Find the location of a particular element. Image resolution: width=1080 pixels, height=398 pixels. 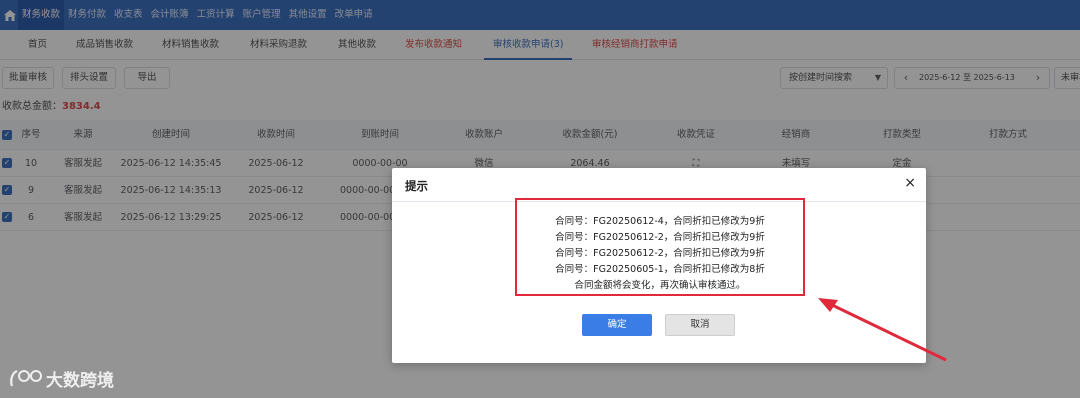

watermark-logo-icon is located at coordinates (26, 377).